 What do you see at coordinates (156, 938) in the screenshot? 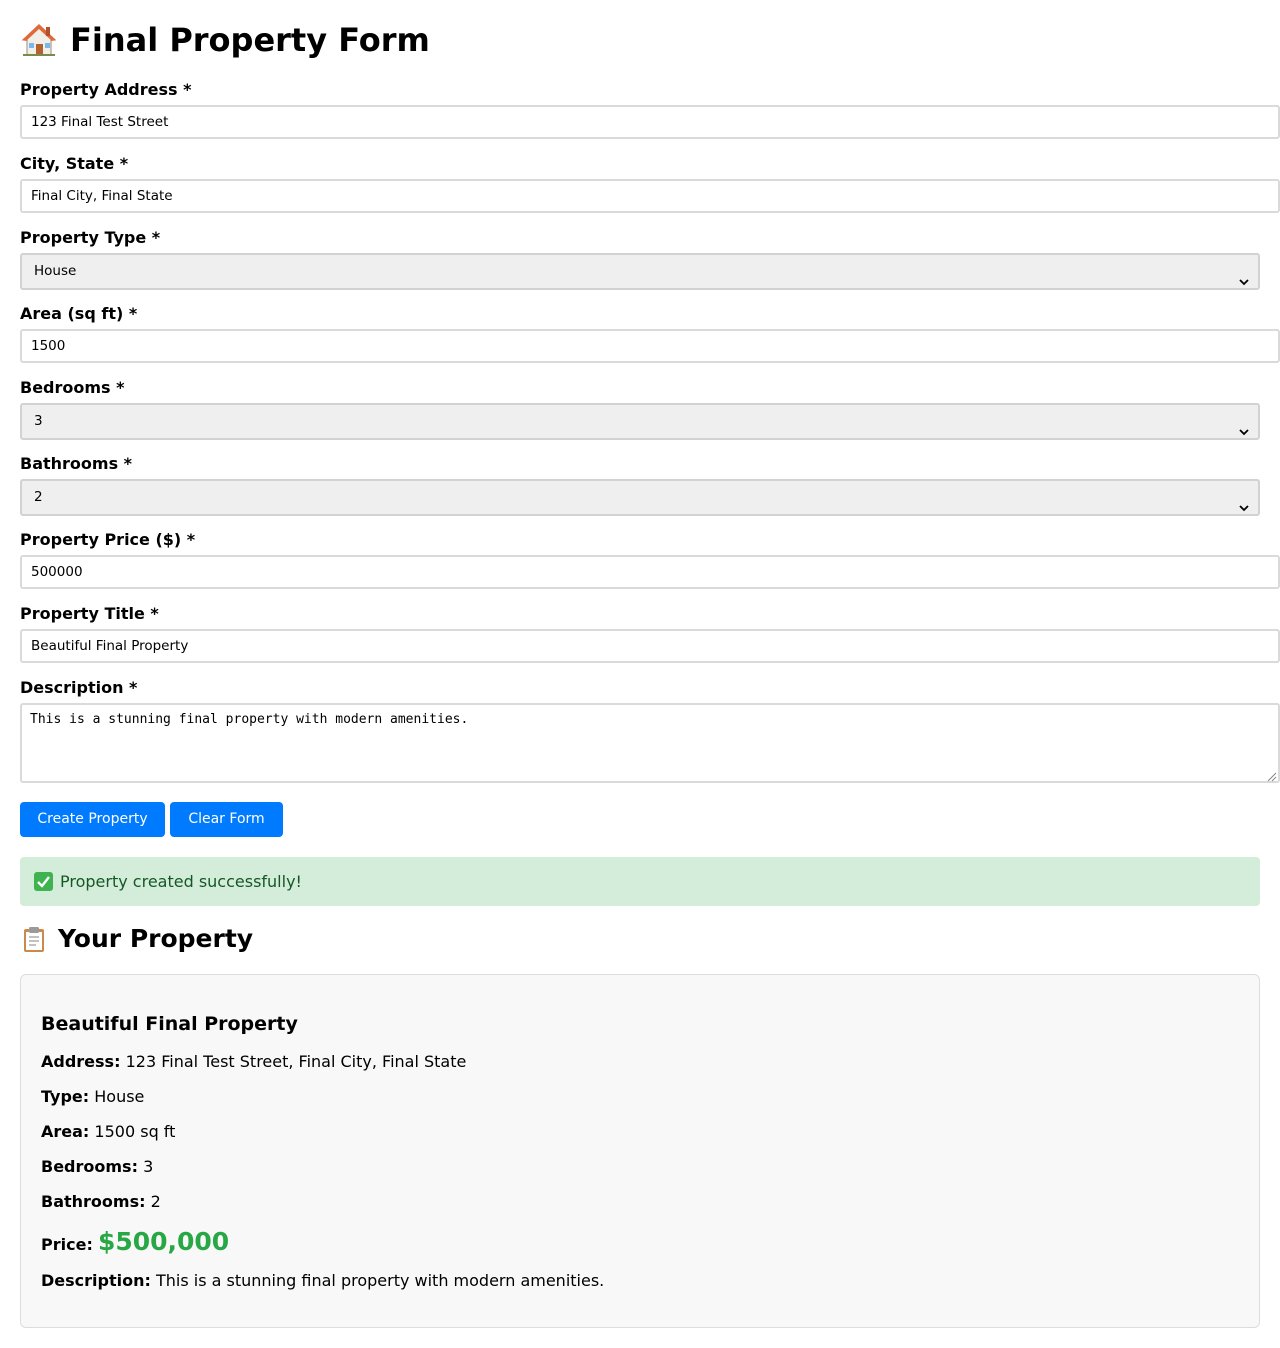
I see `result-heading-text: Your Property` at bounding box center [156, 938].